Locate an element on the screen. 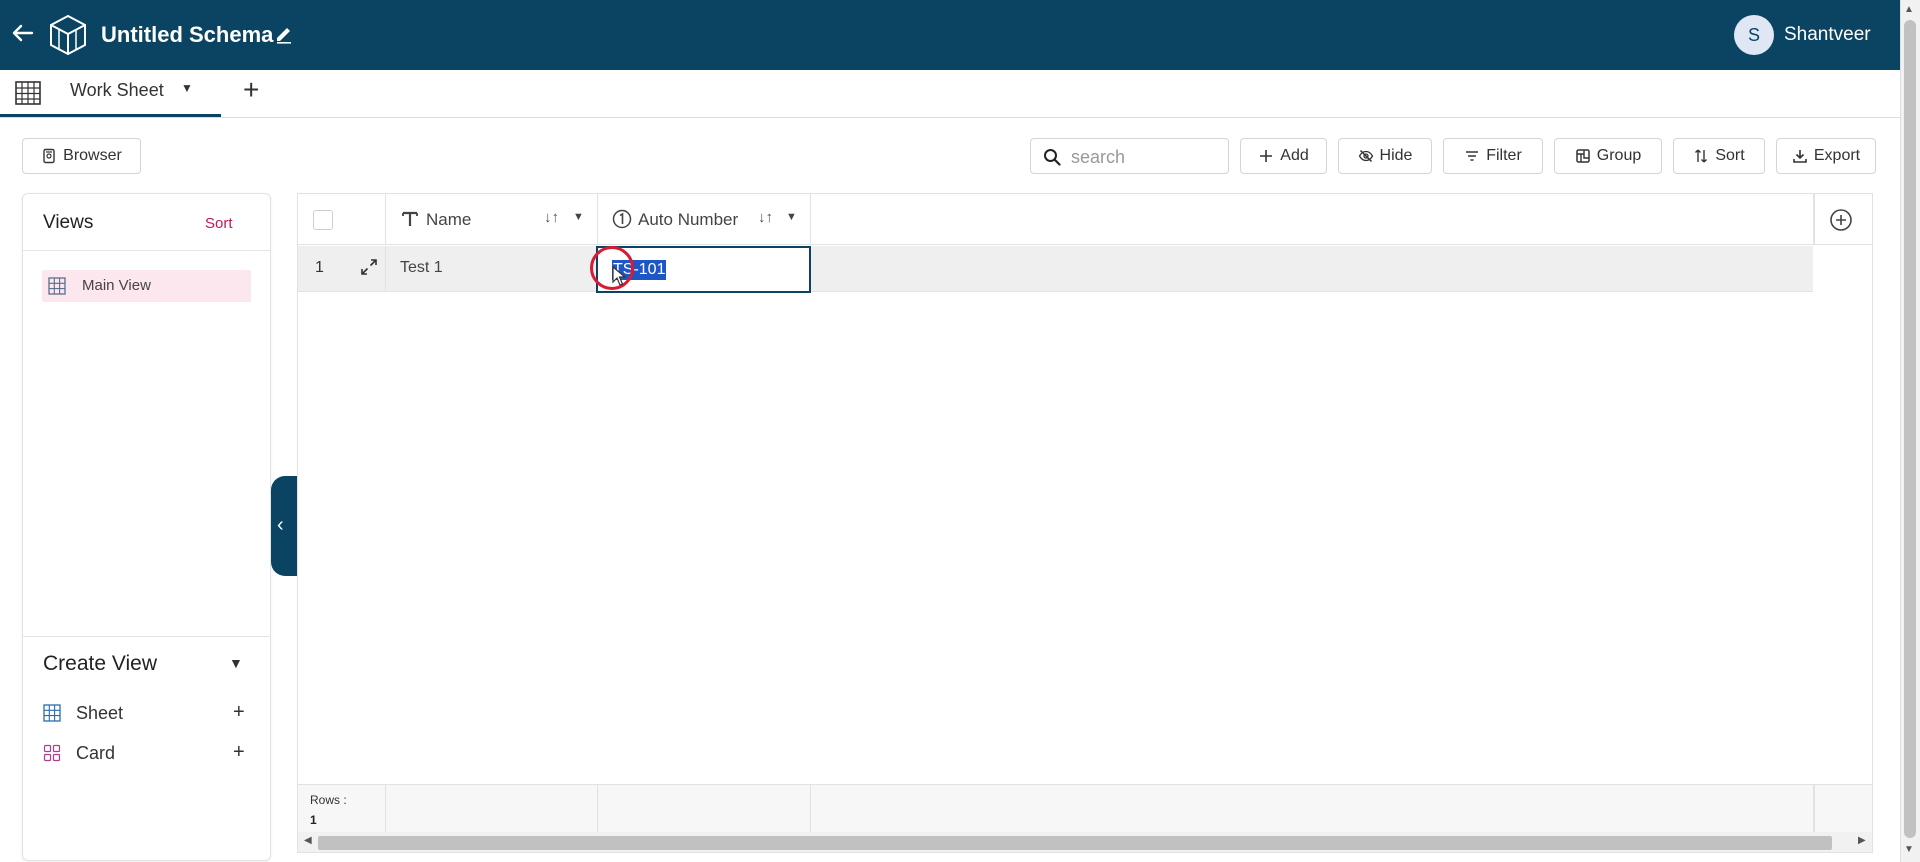 Image resolution: width=1920 pixels, height=862 pixels. column-header-auto-number: Auto Number ↓↑ ▼ is located at coordinates (704, 219).